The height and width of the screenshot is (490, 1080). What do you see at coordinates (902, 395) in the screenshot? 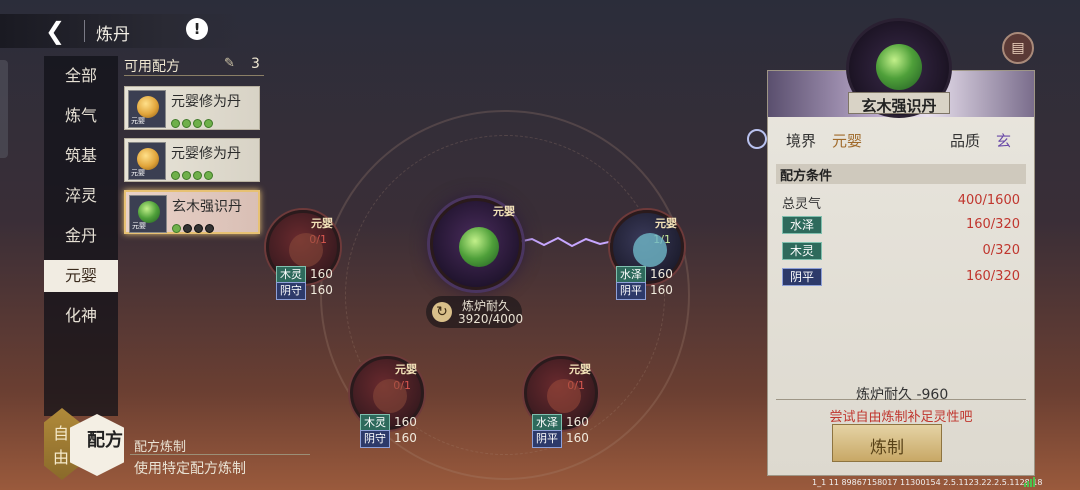
I see `furnace-cost: 炼炉耐久 -960` at bounding box center [902, 395].